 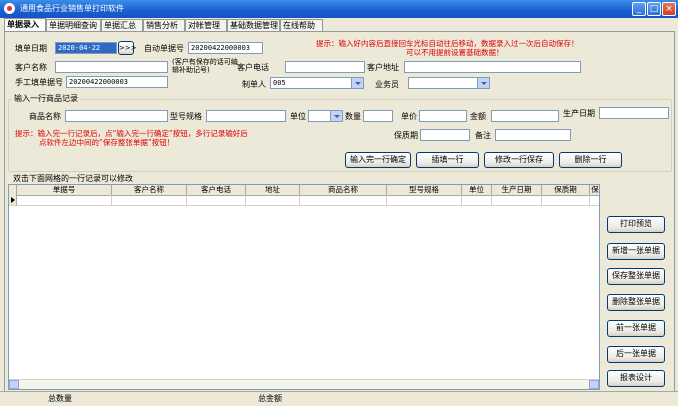 What do you see at coordinates (164, 48) in the screenshot?
I see `auto-number-label: 自动单据号` at bounding box center [164, 48].